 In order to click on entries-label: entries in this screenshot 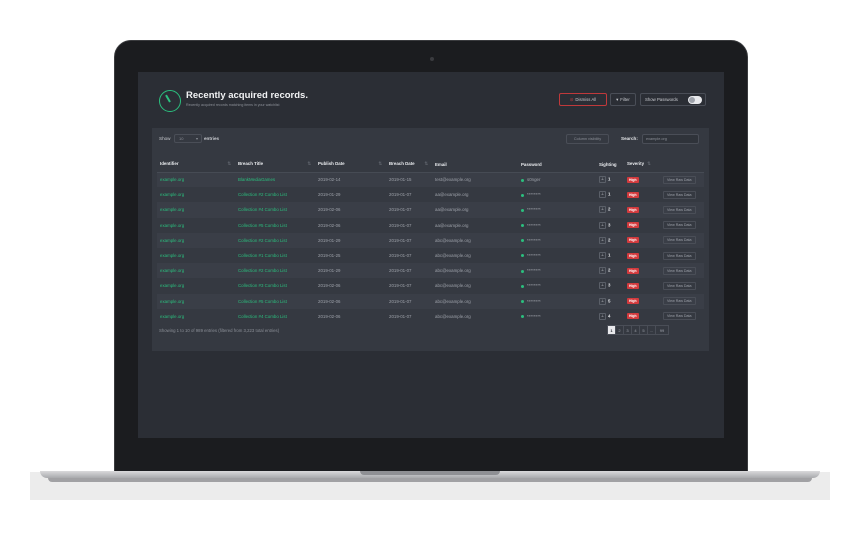, I will do `click(212, 138)`.